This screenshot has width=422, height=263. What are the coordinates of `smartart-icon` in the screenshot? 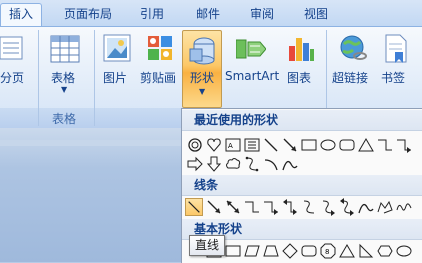 It's located at (251, 49).